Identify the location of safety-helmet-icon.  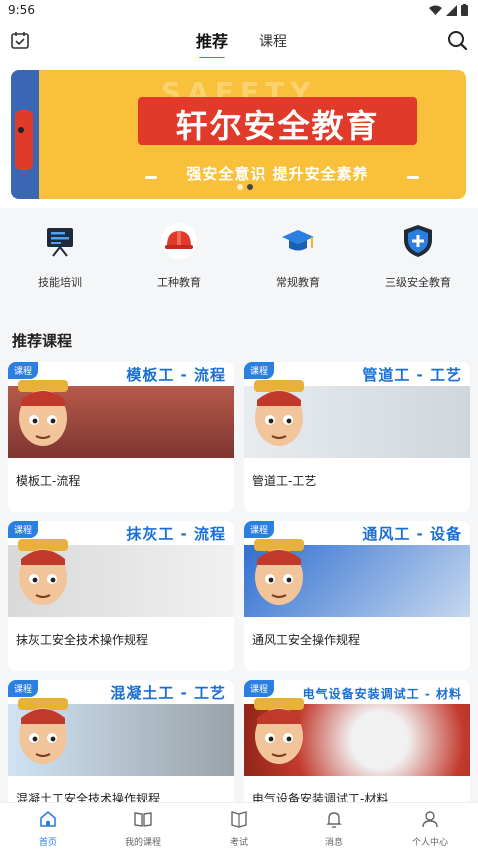
(179, 241).